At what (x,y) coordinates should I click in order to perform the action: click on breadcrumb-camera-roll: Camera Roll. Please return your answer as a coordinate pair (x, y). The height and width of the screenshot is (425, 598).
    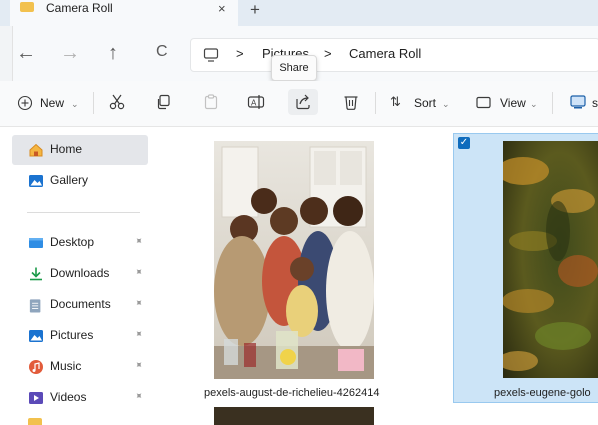
    Looking at the image, I should click on (385, 53).